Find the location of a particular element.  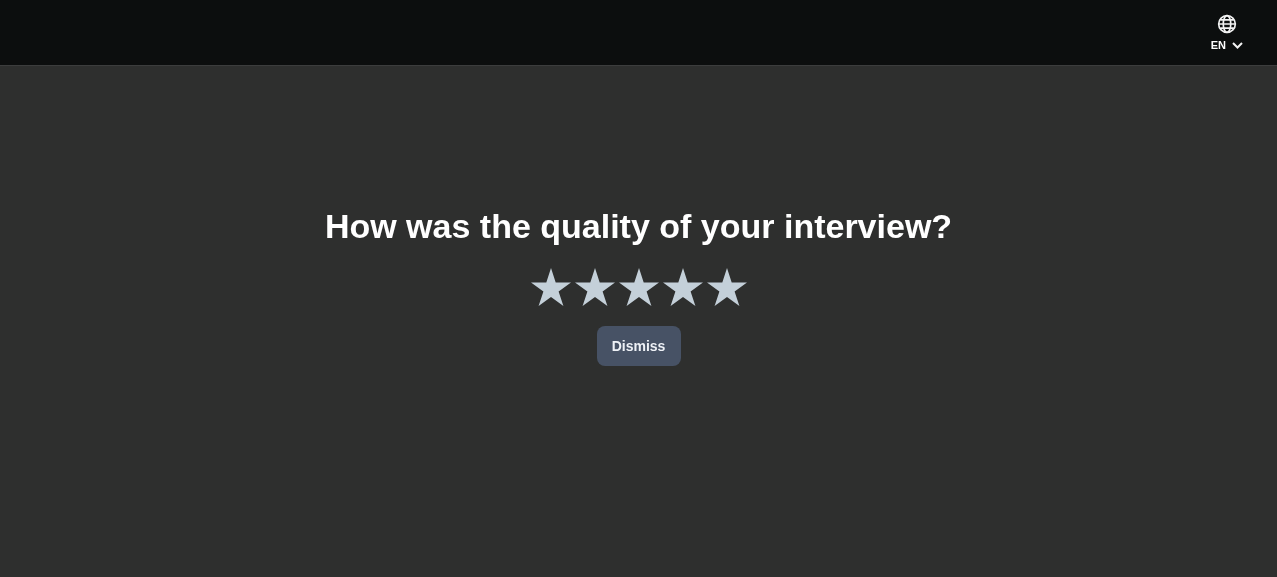

language-selector: EN is located at coordinates (1226, 32).